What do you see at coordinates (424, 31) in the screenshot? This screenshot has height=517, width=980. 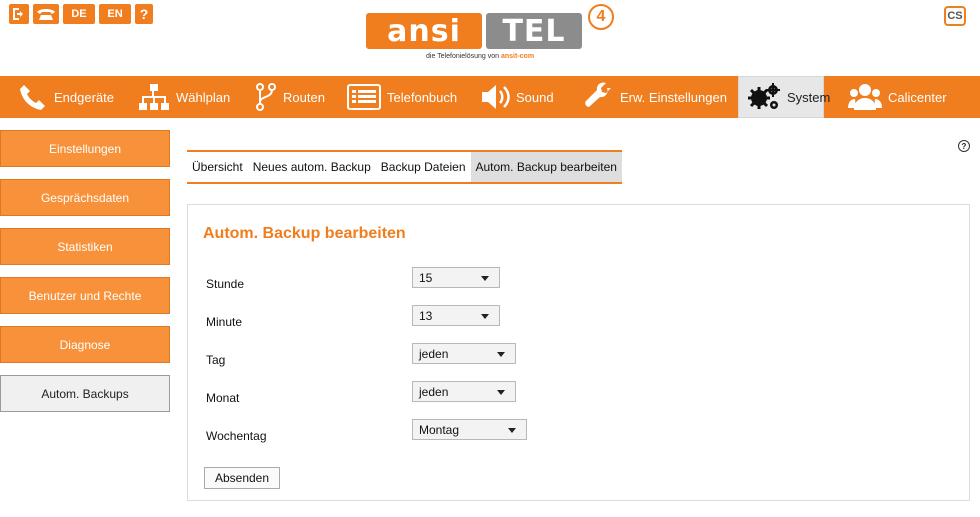 I see `logo-ansi: ansi` at bounding box center [424, 31].